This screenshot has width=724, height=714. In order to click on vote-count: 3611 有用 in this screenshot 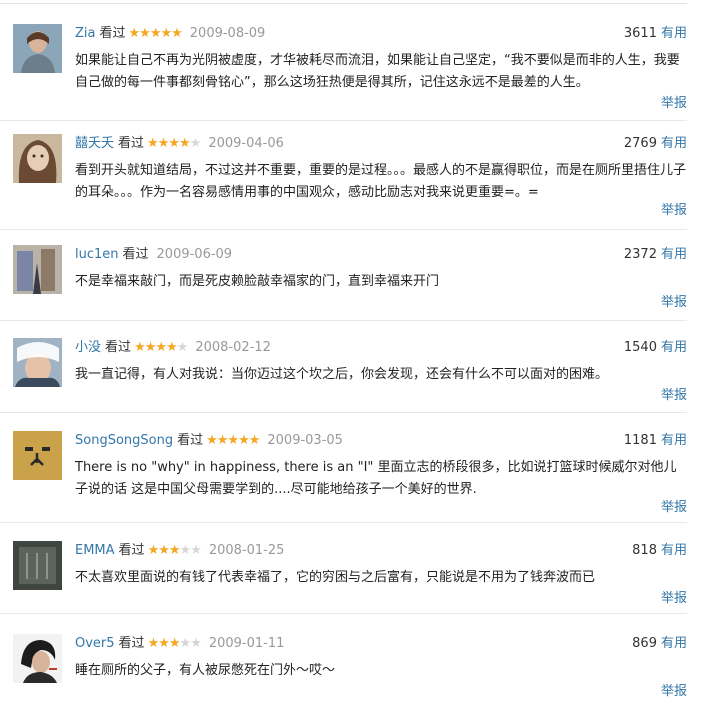, I will do `click(655, 34)`.